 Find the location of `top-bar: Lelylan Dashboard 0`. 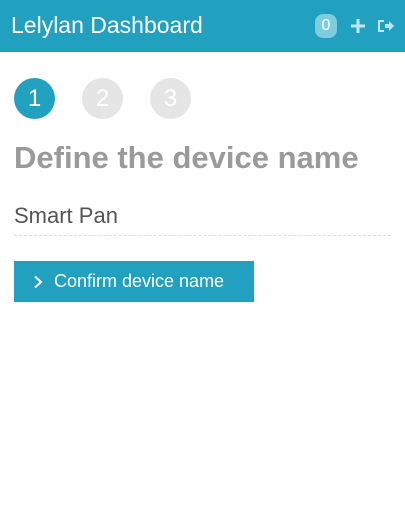

top-bar: Lelylan Dashboard 0 is located at coordinates (202, 26).